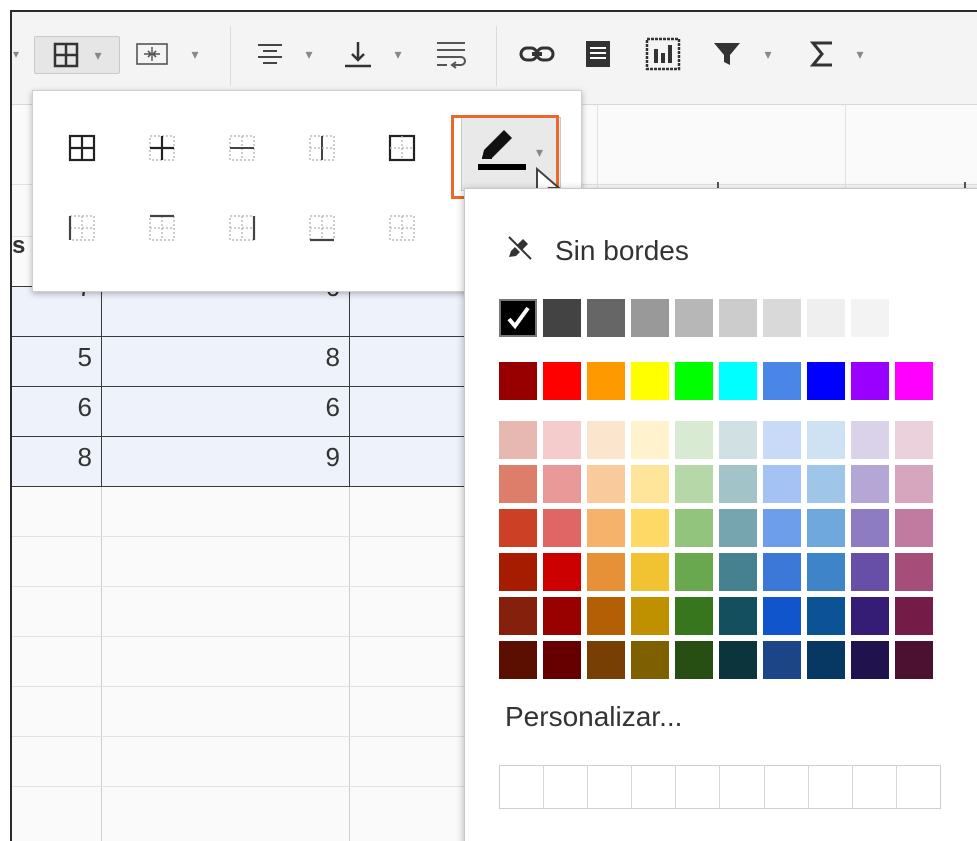 The width and height of the screenshot is (977, 841). Describe the element at coordinates (663, 54) in the screenshot. I see `insert-chart-button` at that location.